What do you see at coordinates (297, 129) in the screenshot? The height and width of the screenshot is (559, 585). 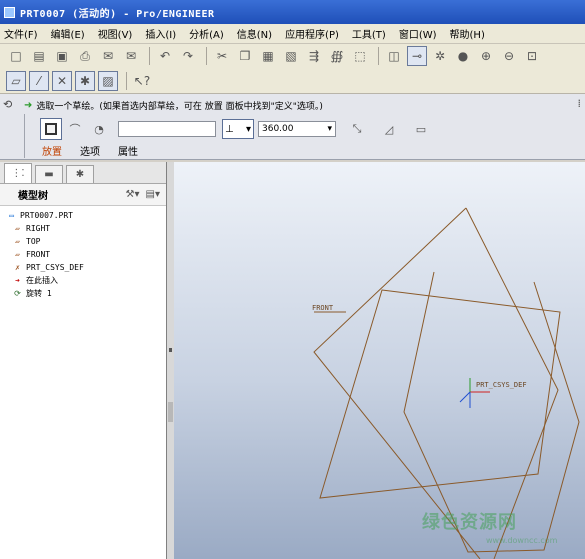 I see `angle-value-combo: 360.00 ▾` at bounding box center [297, 129].